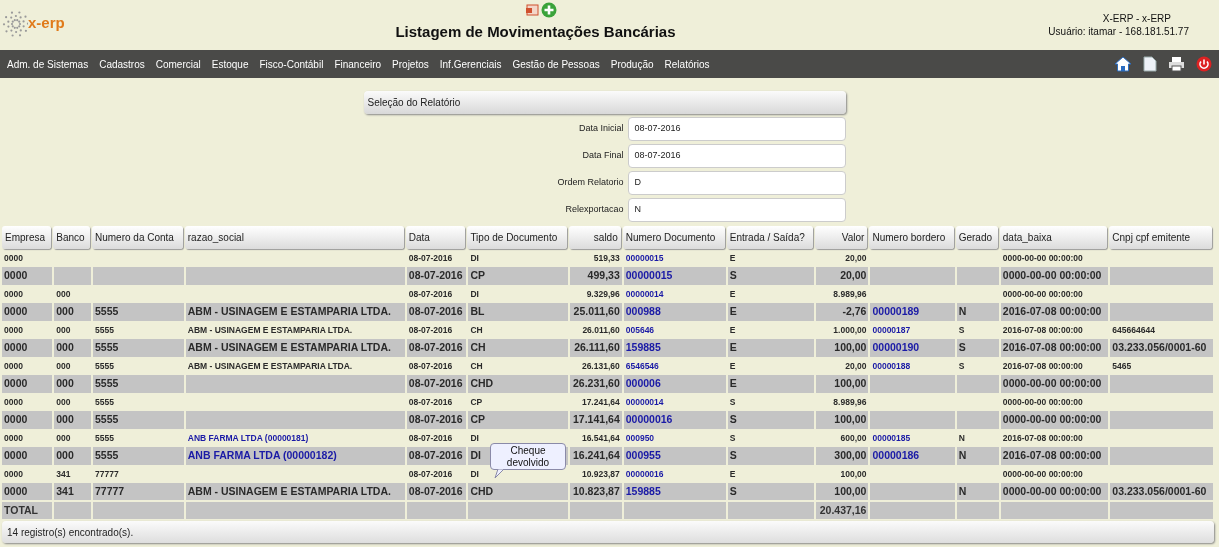  What do you see at coordinates (248, 437) in the screenshot?
I see `table-link: ANB FARMA LTDA (00000181)` at bounding box center [248, 437].